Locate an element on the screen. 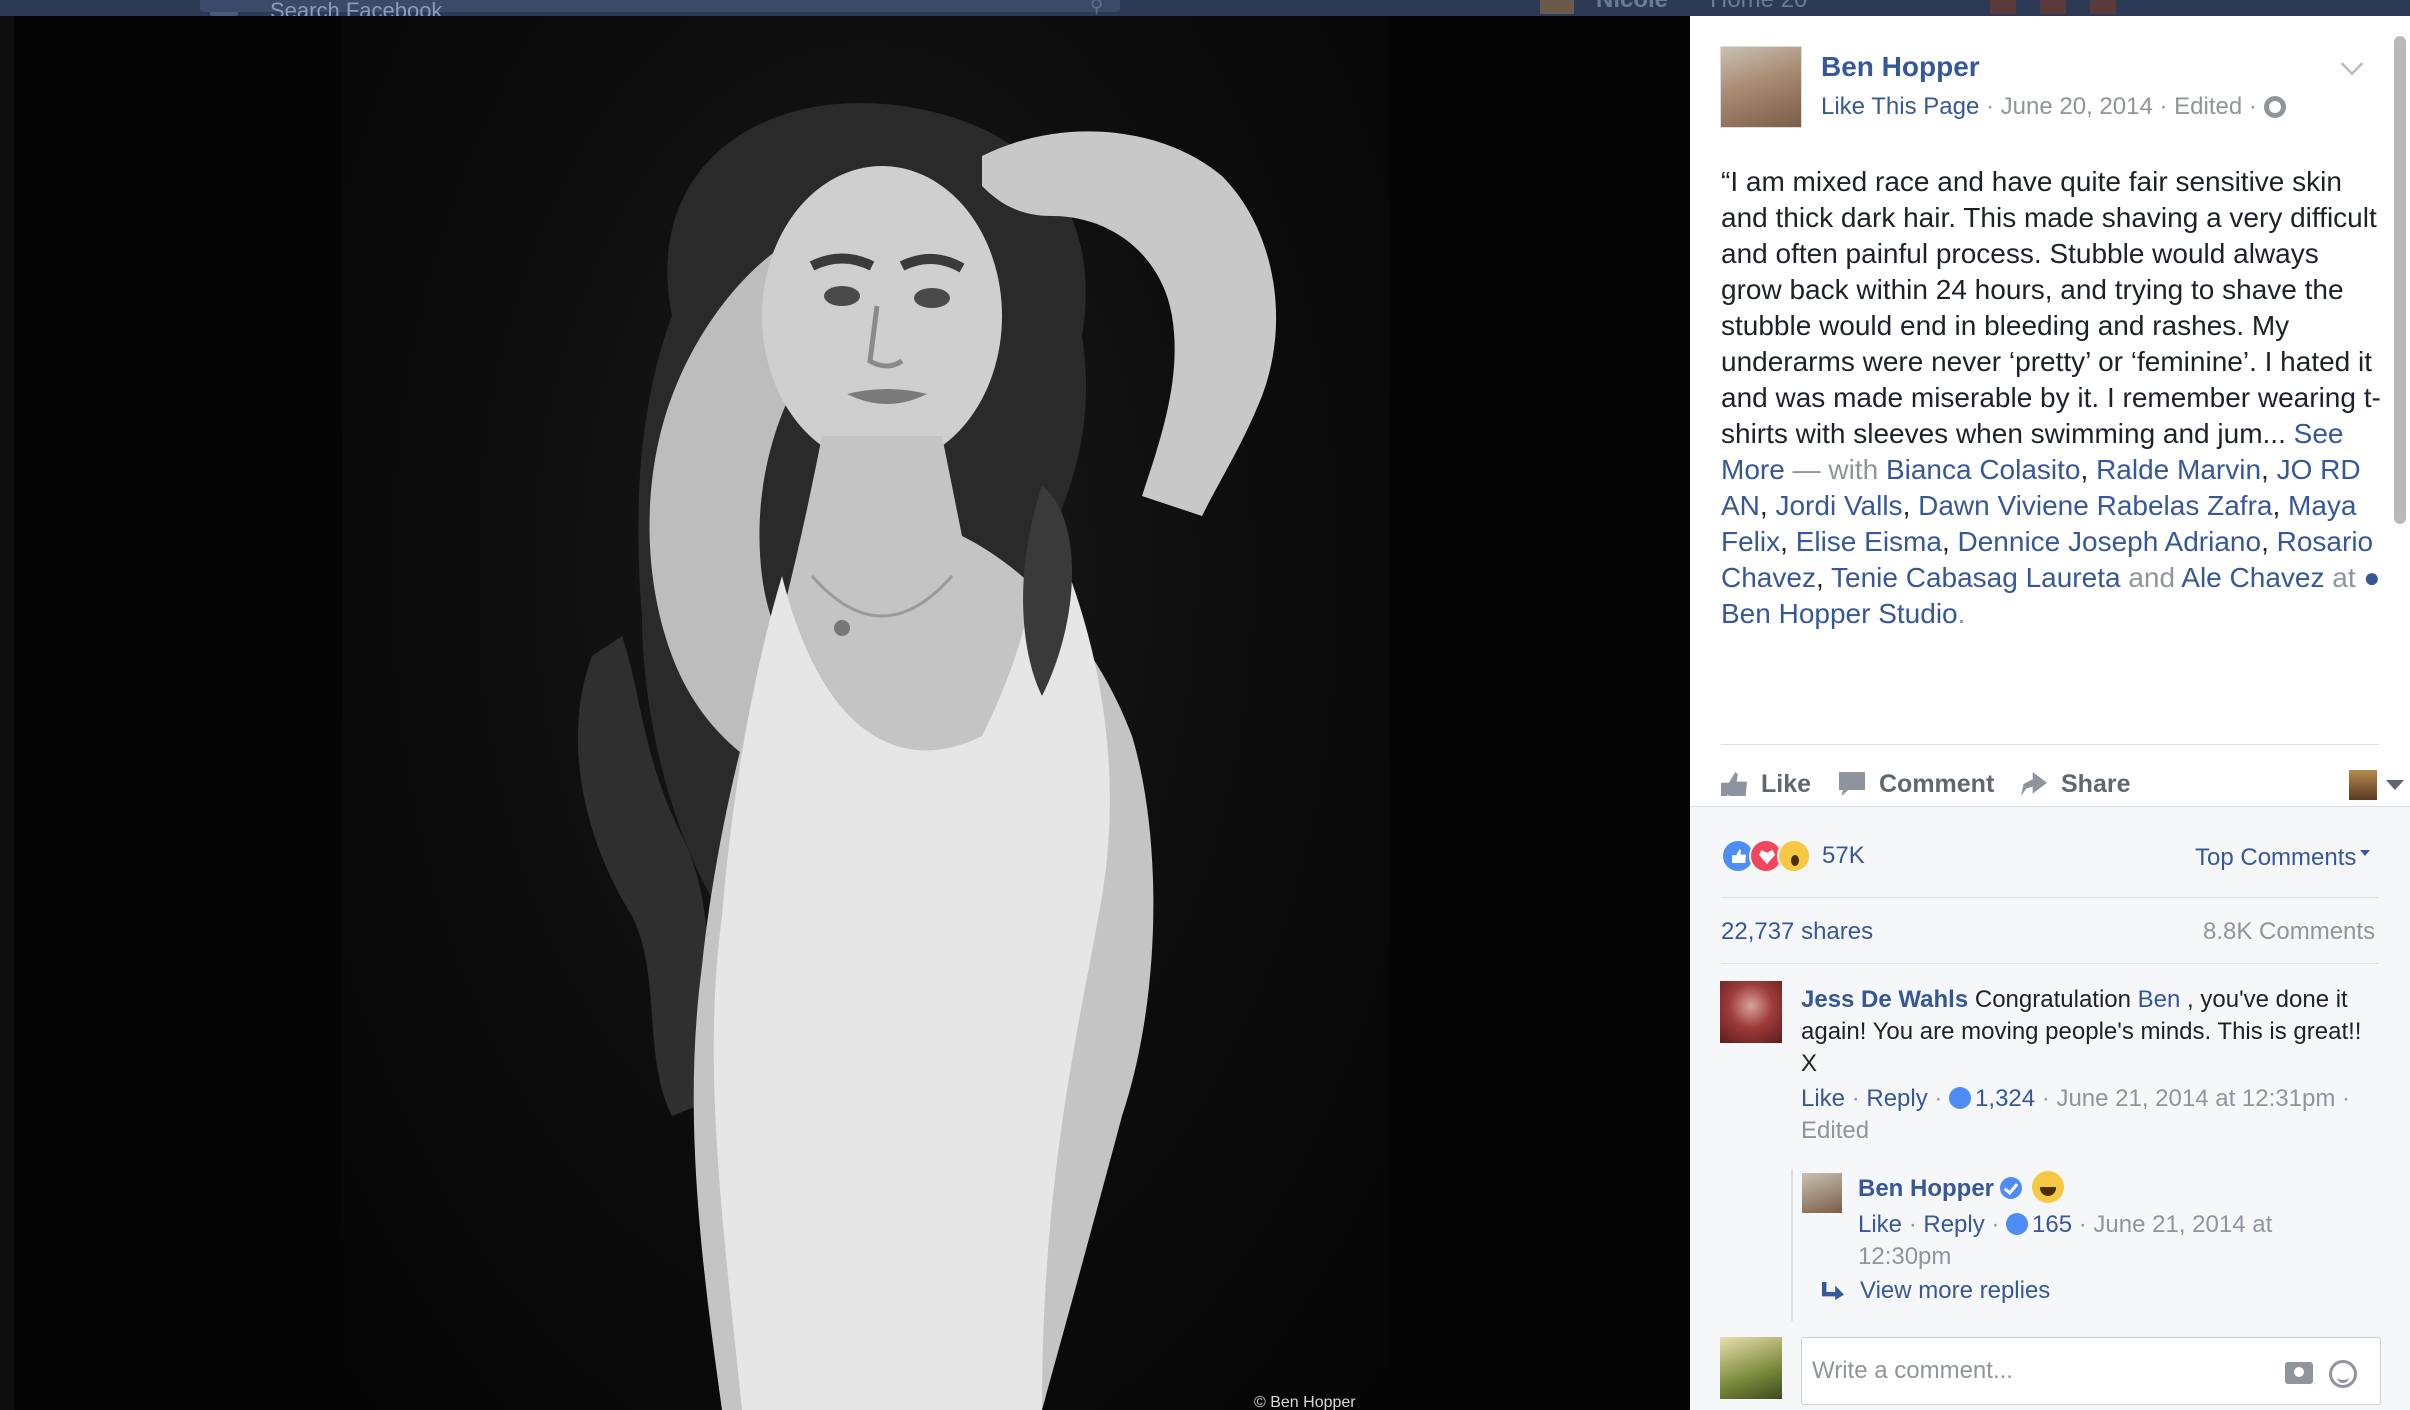 The height and width of the screenshot is (1410, 2410). messages-icon is located at coordinates (2053, 7).